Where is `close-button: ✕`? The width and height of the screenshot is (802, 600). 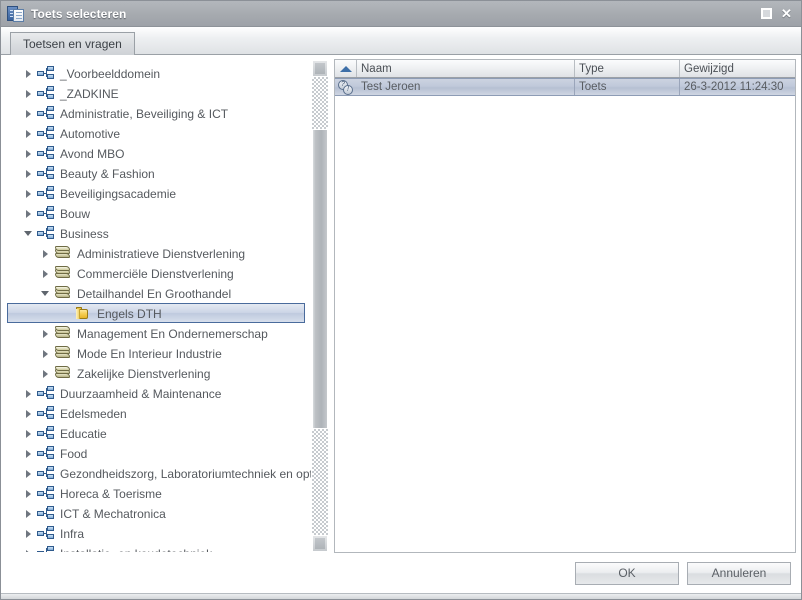 close-button: ✕ is located at coordinates (786, 13).